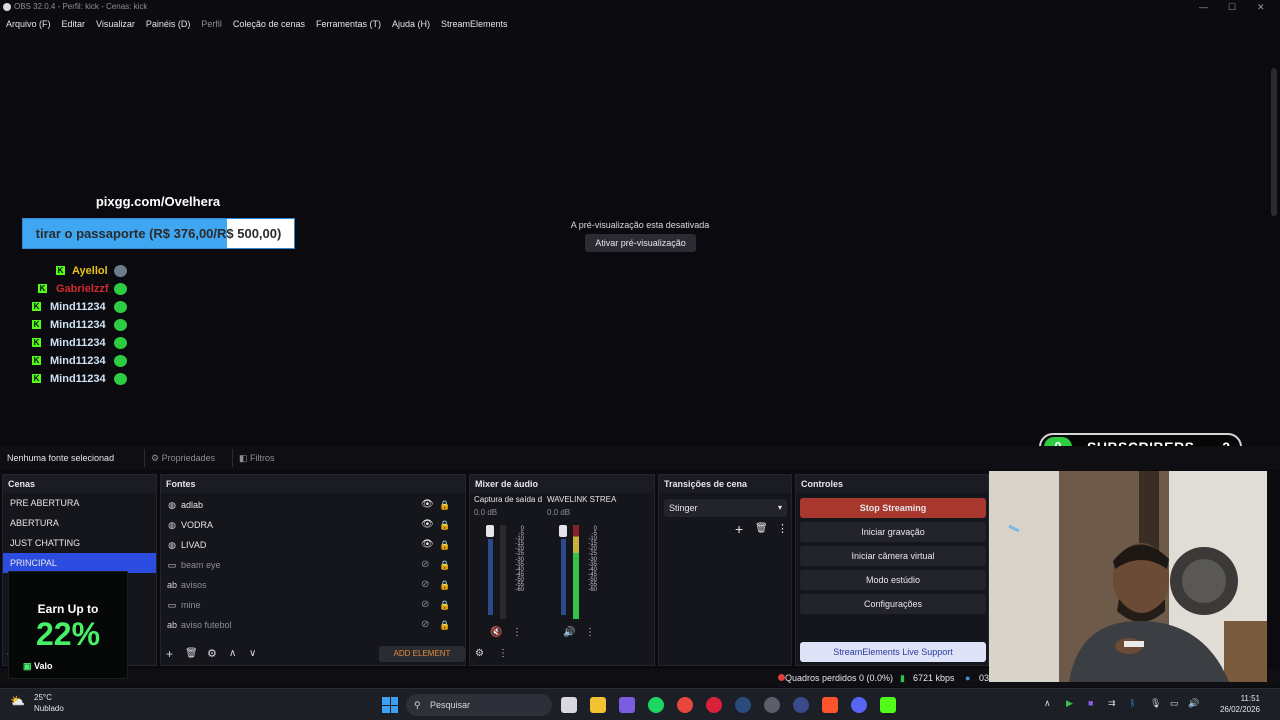 The width and height of the screenshot is (1280, 720). What do you see at coordinates (582, 499) in the screenshot?
I see `channel-name: WAVELINK STREAM` at bounding box center [582, 499].